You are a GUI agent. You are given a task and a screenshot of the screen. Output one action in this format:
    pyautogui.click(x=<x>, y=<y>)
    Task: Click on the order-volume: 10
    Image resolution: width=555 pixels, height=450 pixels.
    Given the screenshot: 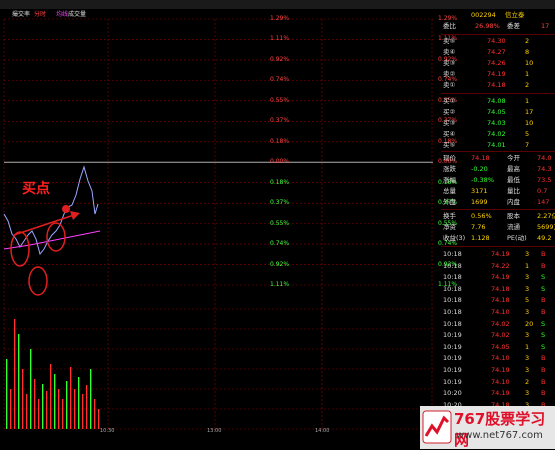 What is the action you would take?
    pyautogui.click(x=529, y=63)
    